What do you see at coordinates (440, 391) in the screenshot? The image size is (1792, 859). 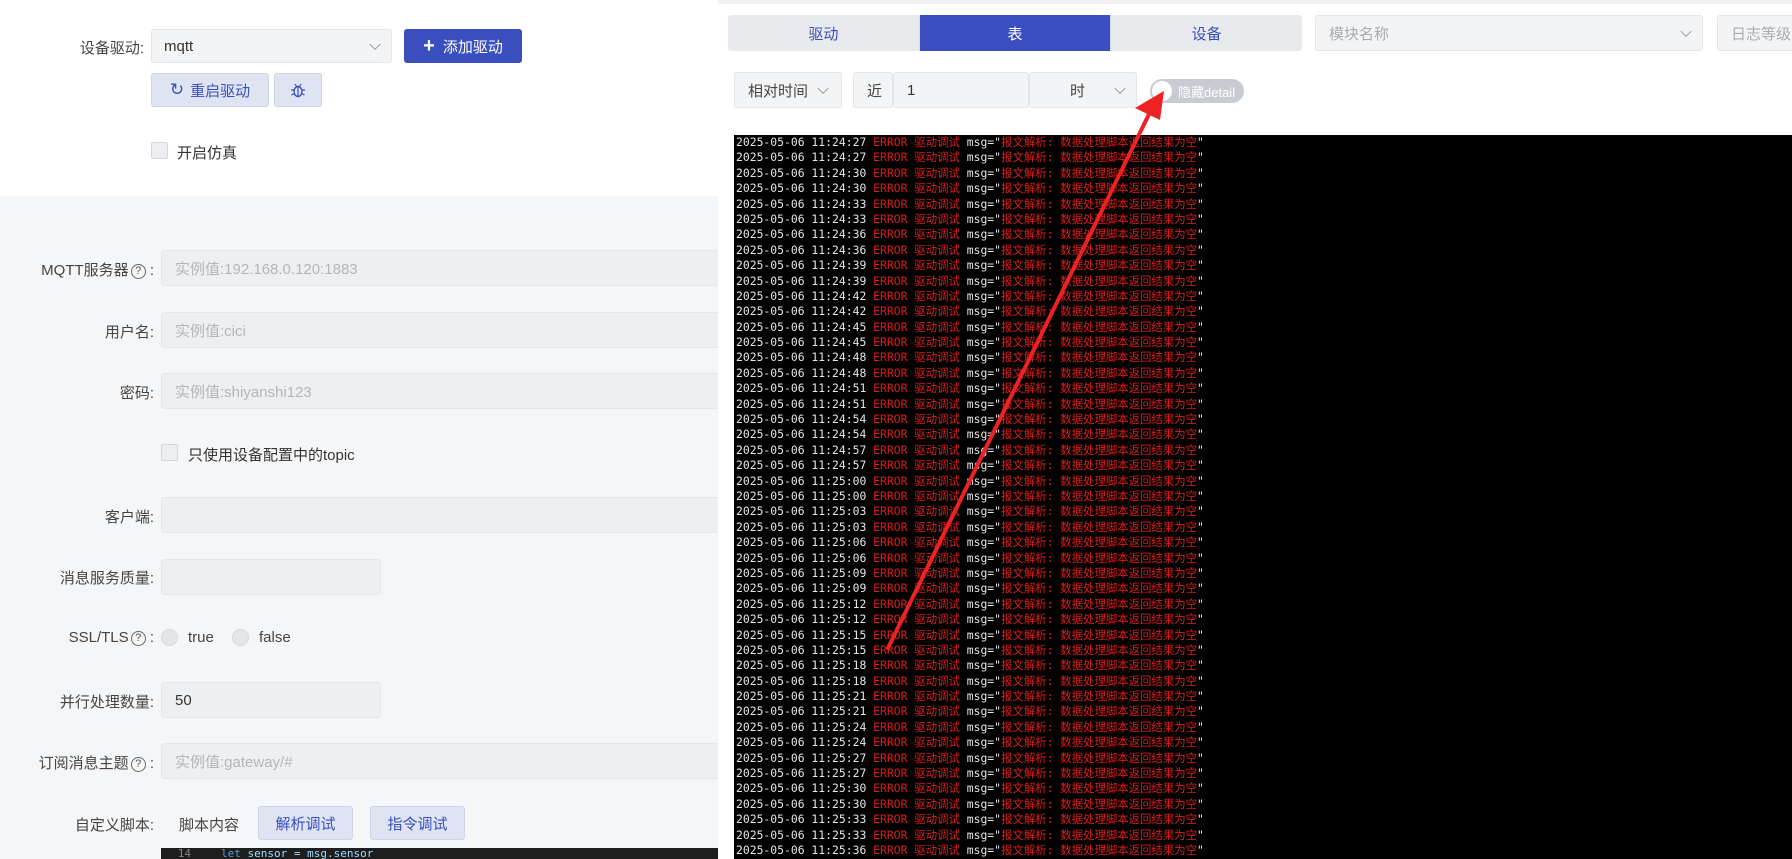 I see `password-input: 实例值:shiyanshi123` at bounding box center [440, 391].